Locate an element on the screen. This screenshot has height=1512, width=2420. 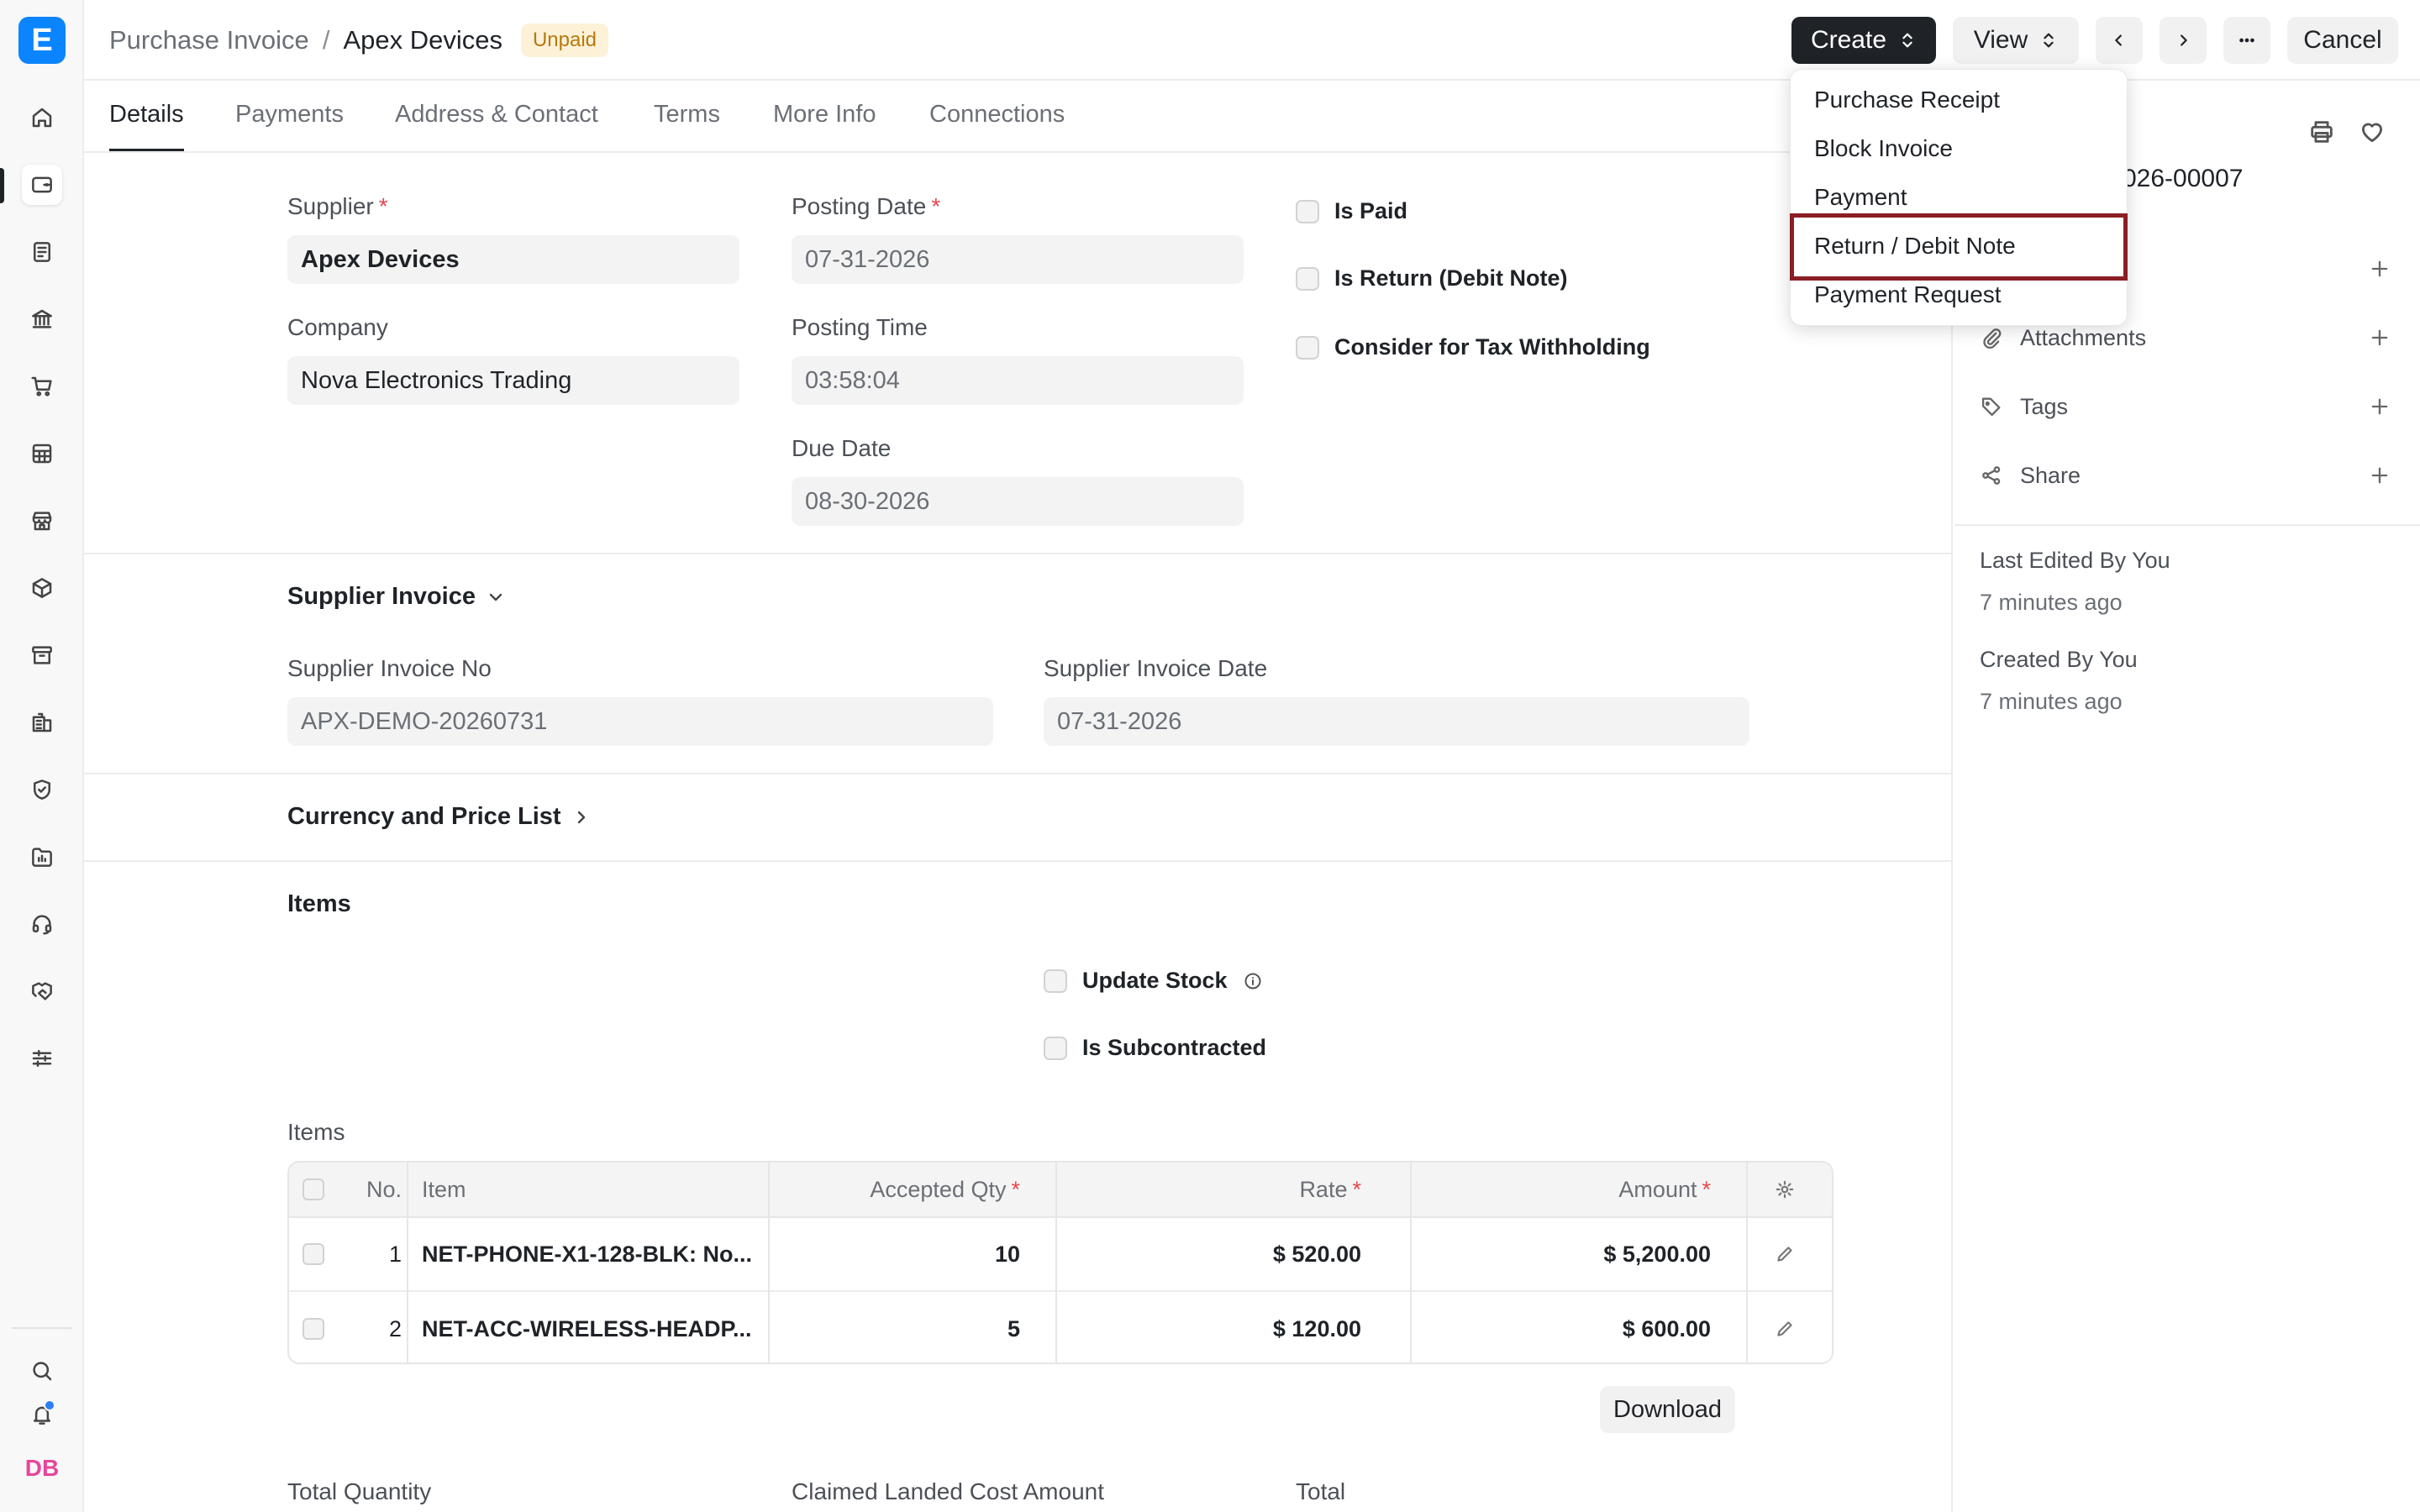
menu-item-block-invoice: Block Invoice is located at coordinates (1883, 148).